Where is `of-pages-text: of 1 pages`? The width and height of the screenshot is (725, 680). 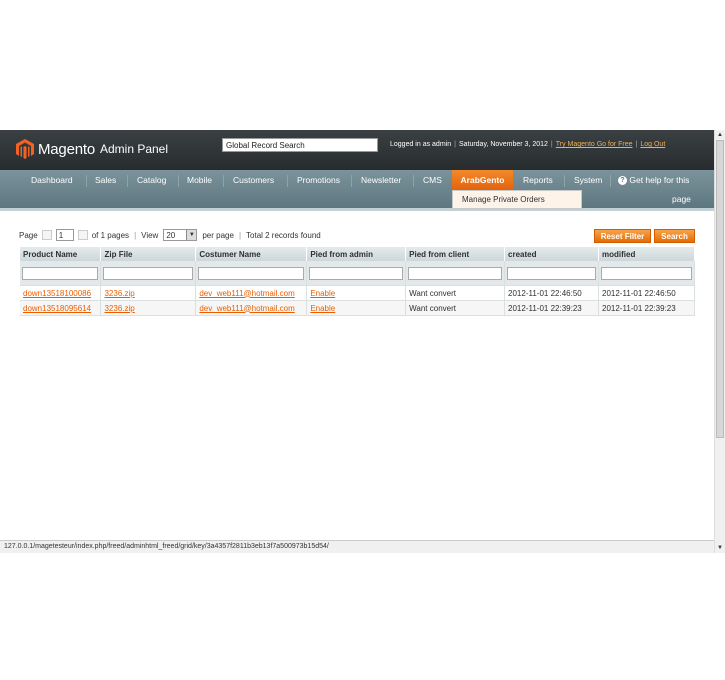 of-pages-text: of 1 pages is located at coordinates (110, 235).